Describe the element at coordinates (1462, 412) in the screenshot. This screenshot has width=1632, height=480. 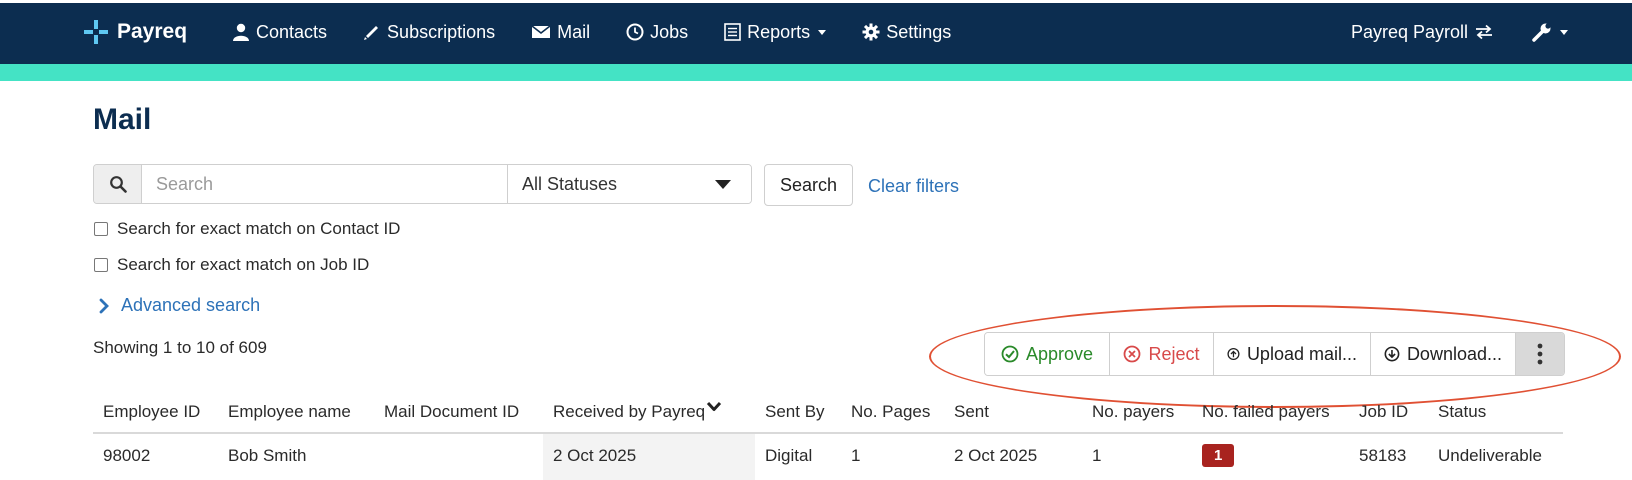
I see `col-status: Status` at that location.